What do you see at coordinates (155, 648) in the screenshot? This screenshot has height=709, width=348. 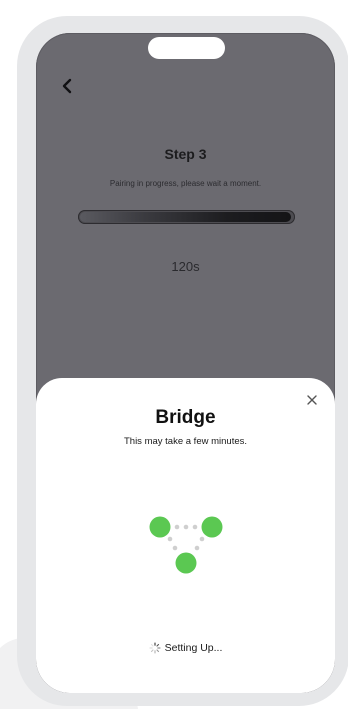 I see `spinner-icon` at bounding box center [155, 648].